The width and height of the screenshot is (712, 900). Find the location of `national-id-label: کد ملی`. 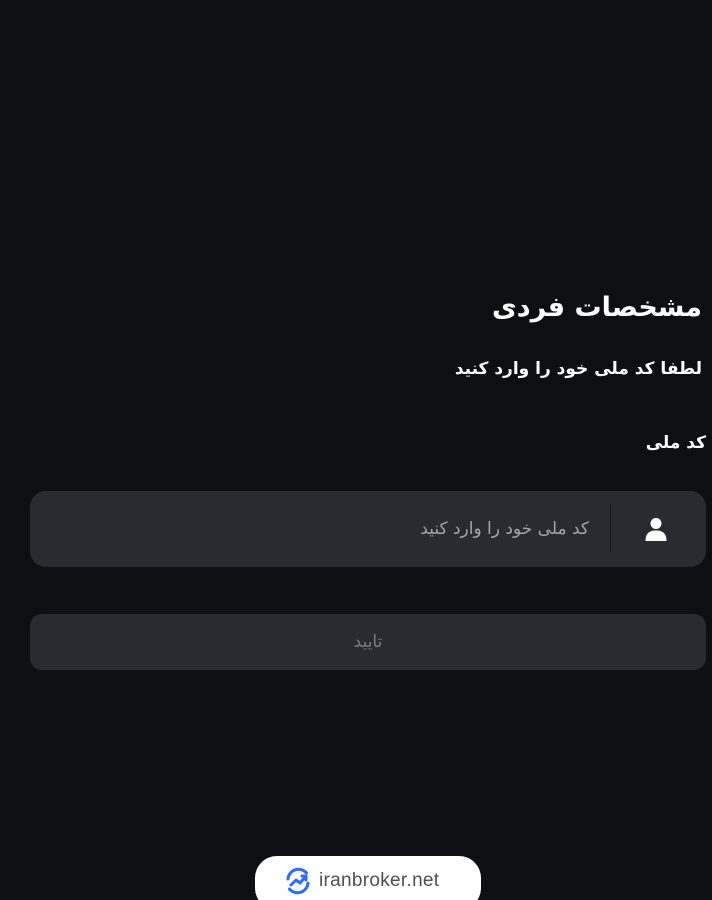

national-id-label: کد ملی is located at coordinates (675, 443).